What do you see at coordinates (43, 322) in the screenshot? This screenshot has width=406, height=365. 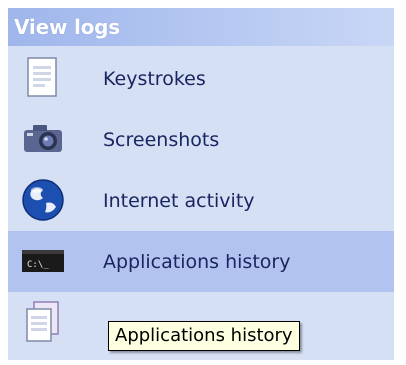 I see `documents-icon` at bounding box center [43, 322].